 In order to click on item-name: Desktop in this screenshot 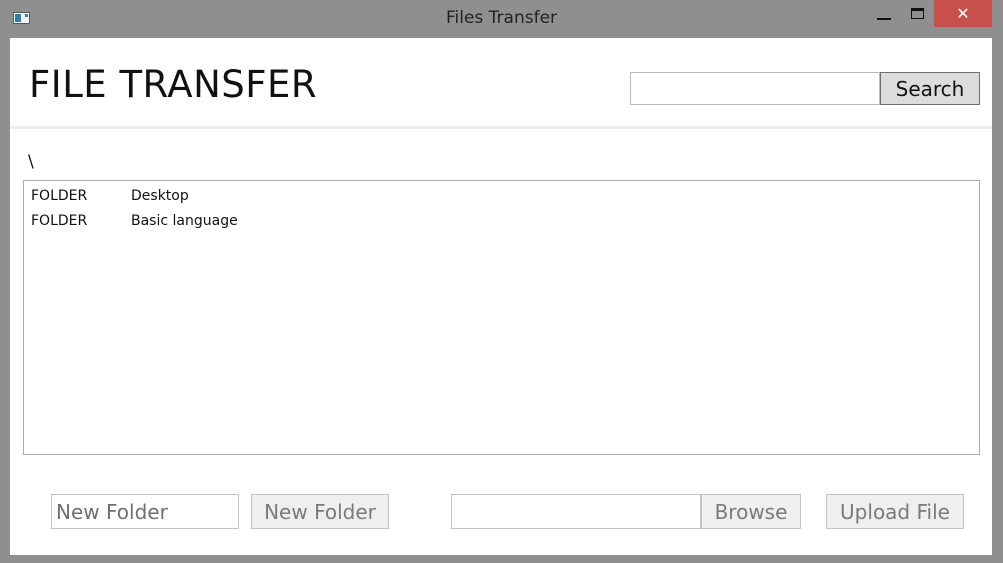, I will do `click(160, 196)`.